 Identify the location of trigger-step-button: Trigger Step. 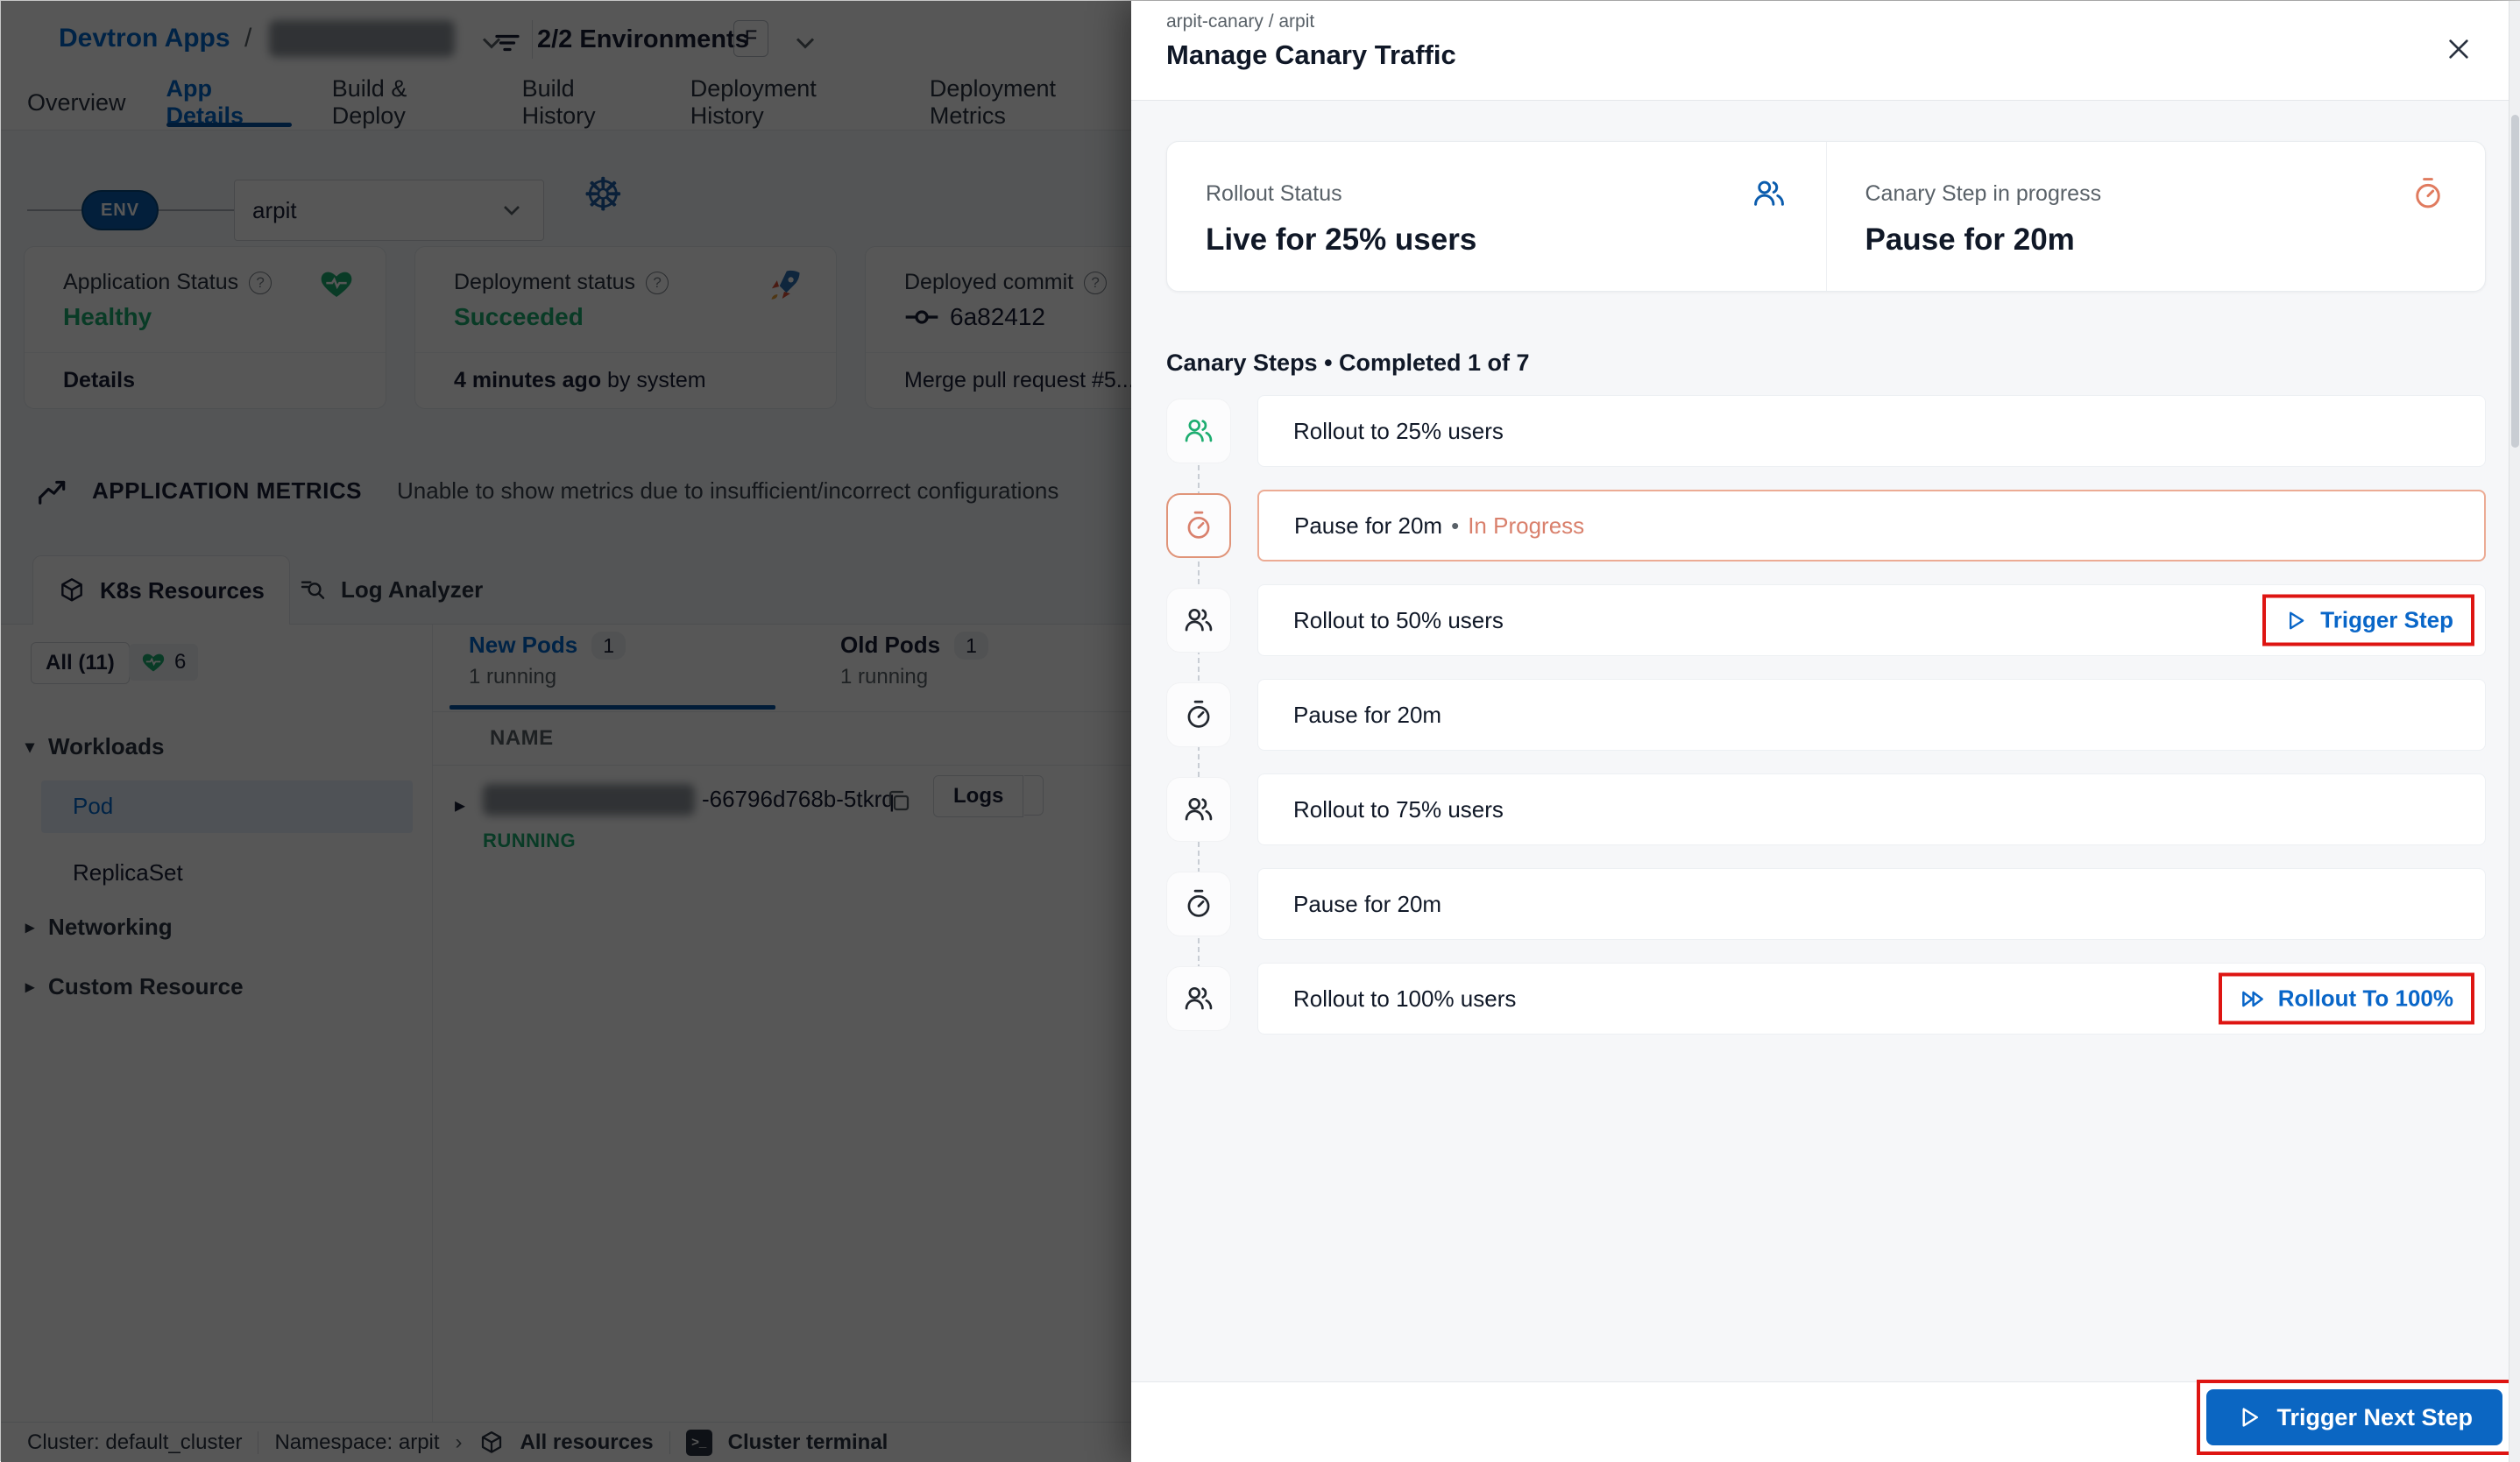
(2368, 620).